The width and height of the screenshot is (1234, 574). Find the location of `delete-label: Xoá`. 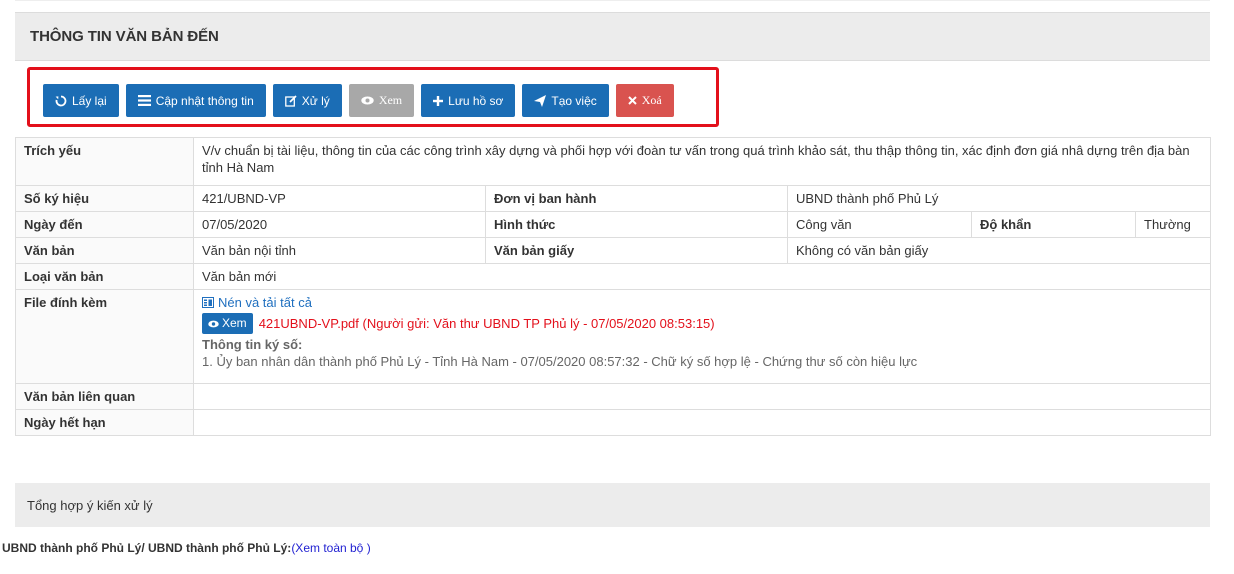

delete-label: Xoá is located at coordinates (651, 100).